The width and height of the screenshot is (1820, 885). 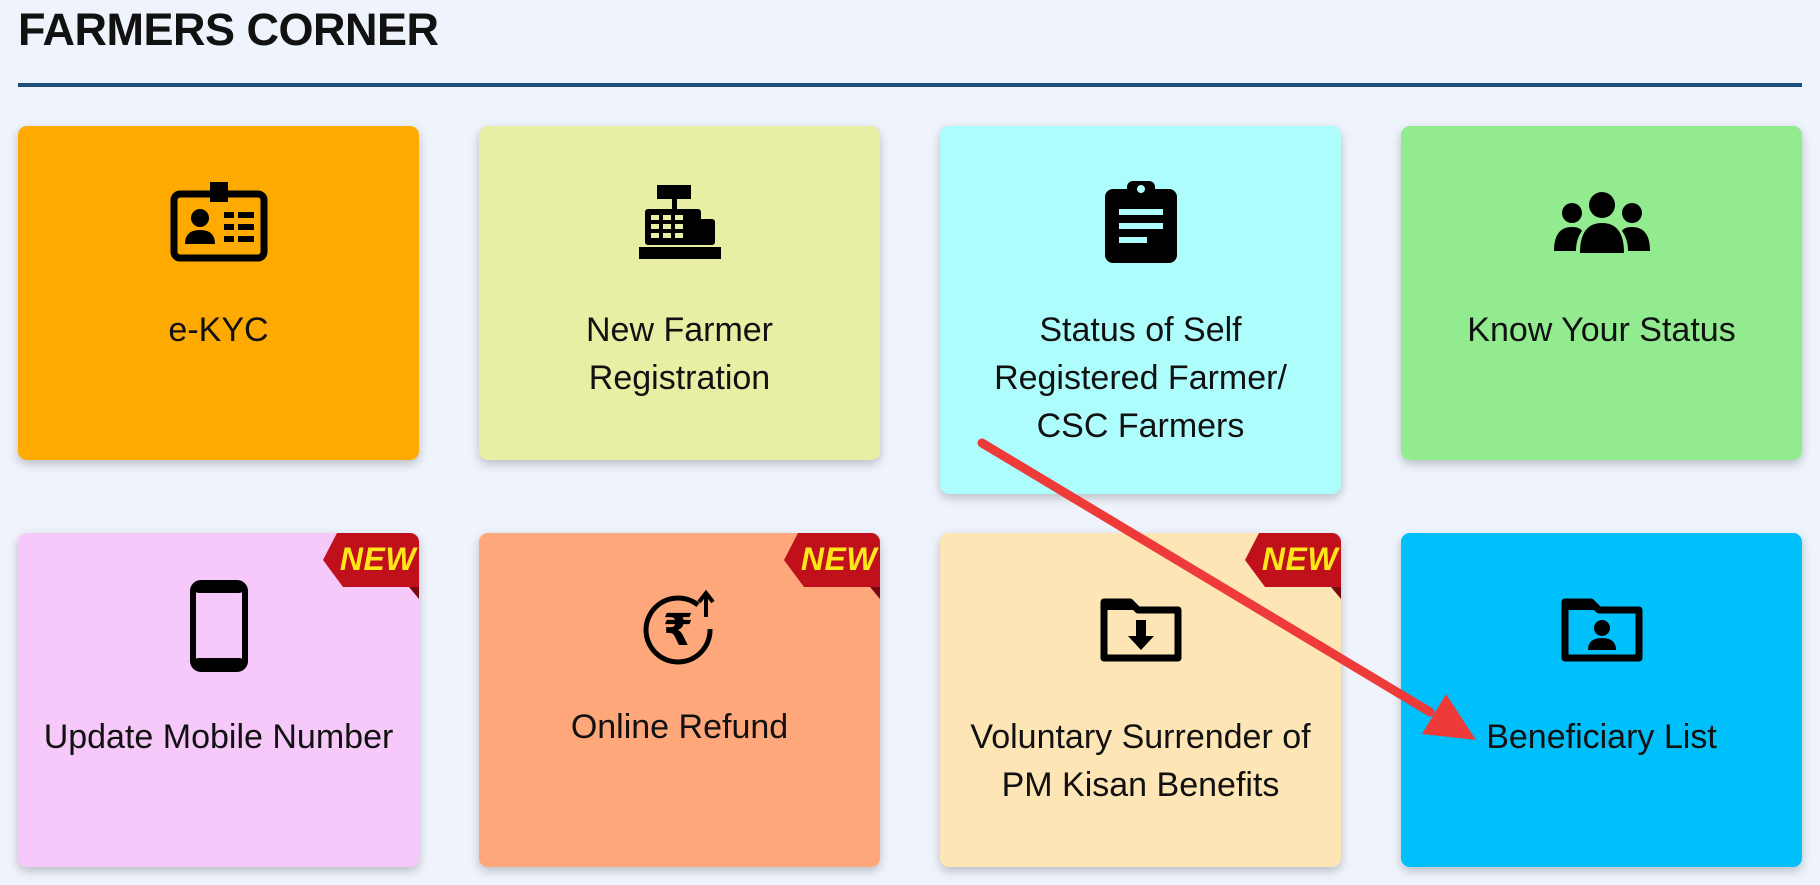 What do you see at coordinates (1602, 629) in the screenshot?
I see `folder-user-icon` at bounding box center [1602, 629].